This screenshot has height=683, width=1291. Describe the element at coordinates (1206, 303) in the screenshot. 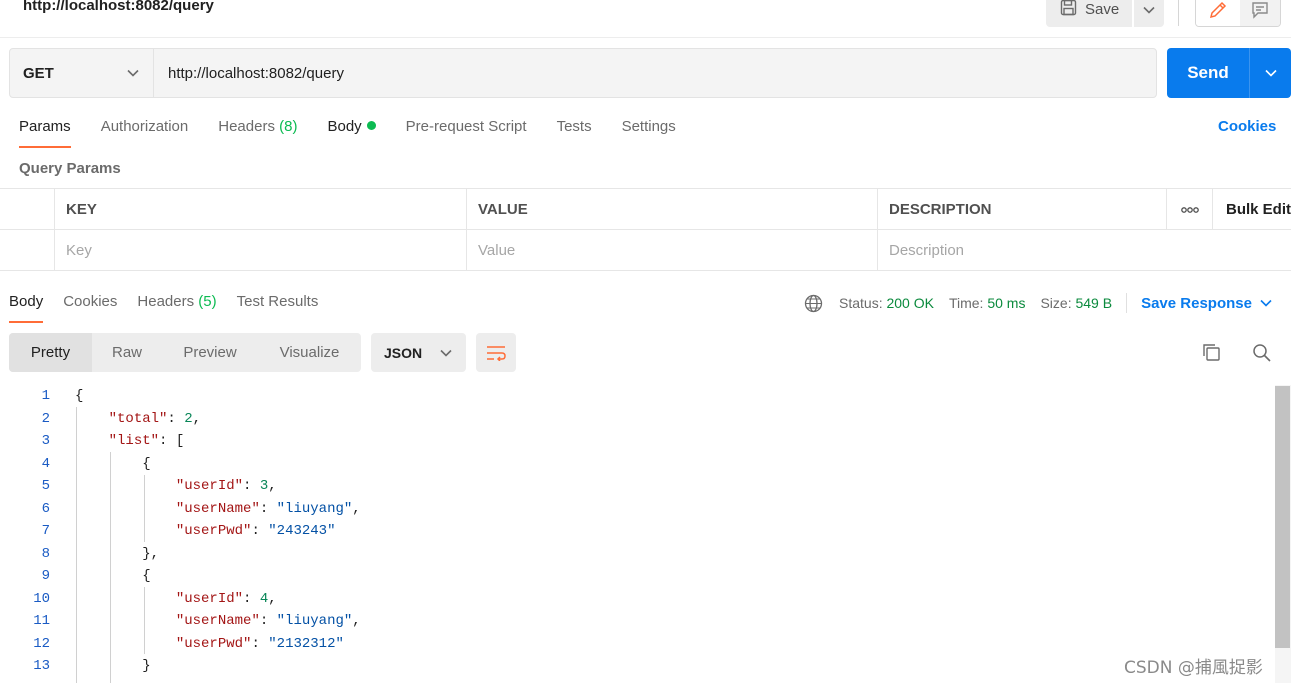

I see `save-response-button: Save Response` at that location.